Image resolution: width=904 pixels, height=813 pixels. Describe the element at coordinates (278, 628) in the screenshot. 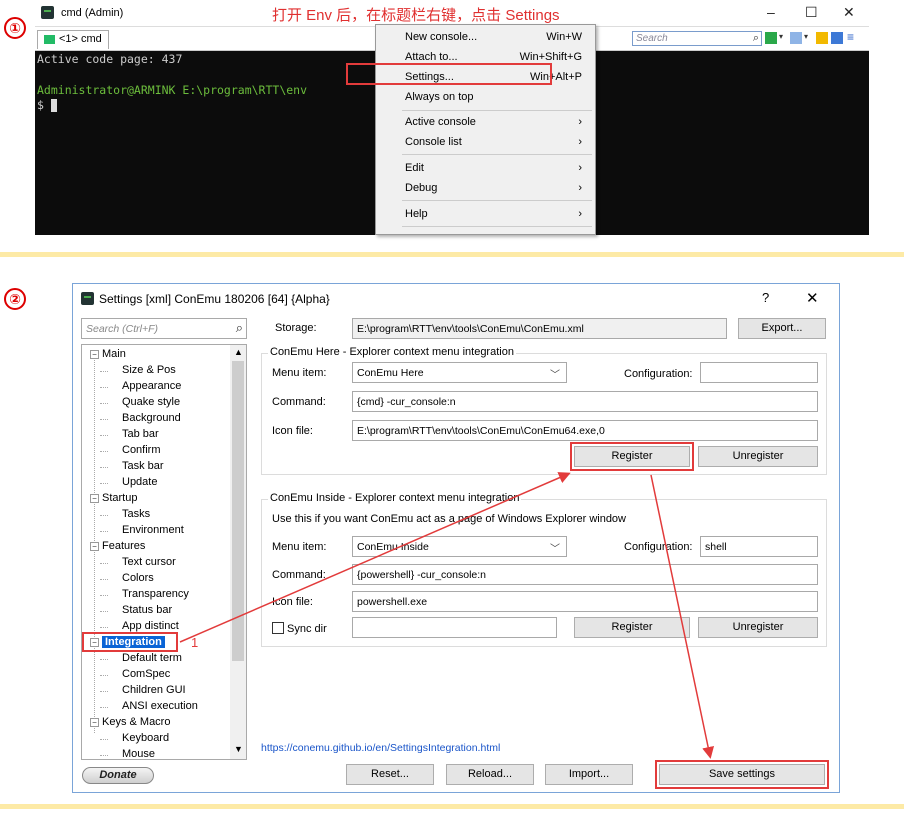

I see `sync-dir-checkbox` at that location.